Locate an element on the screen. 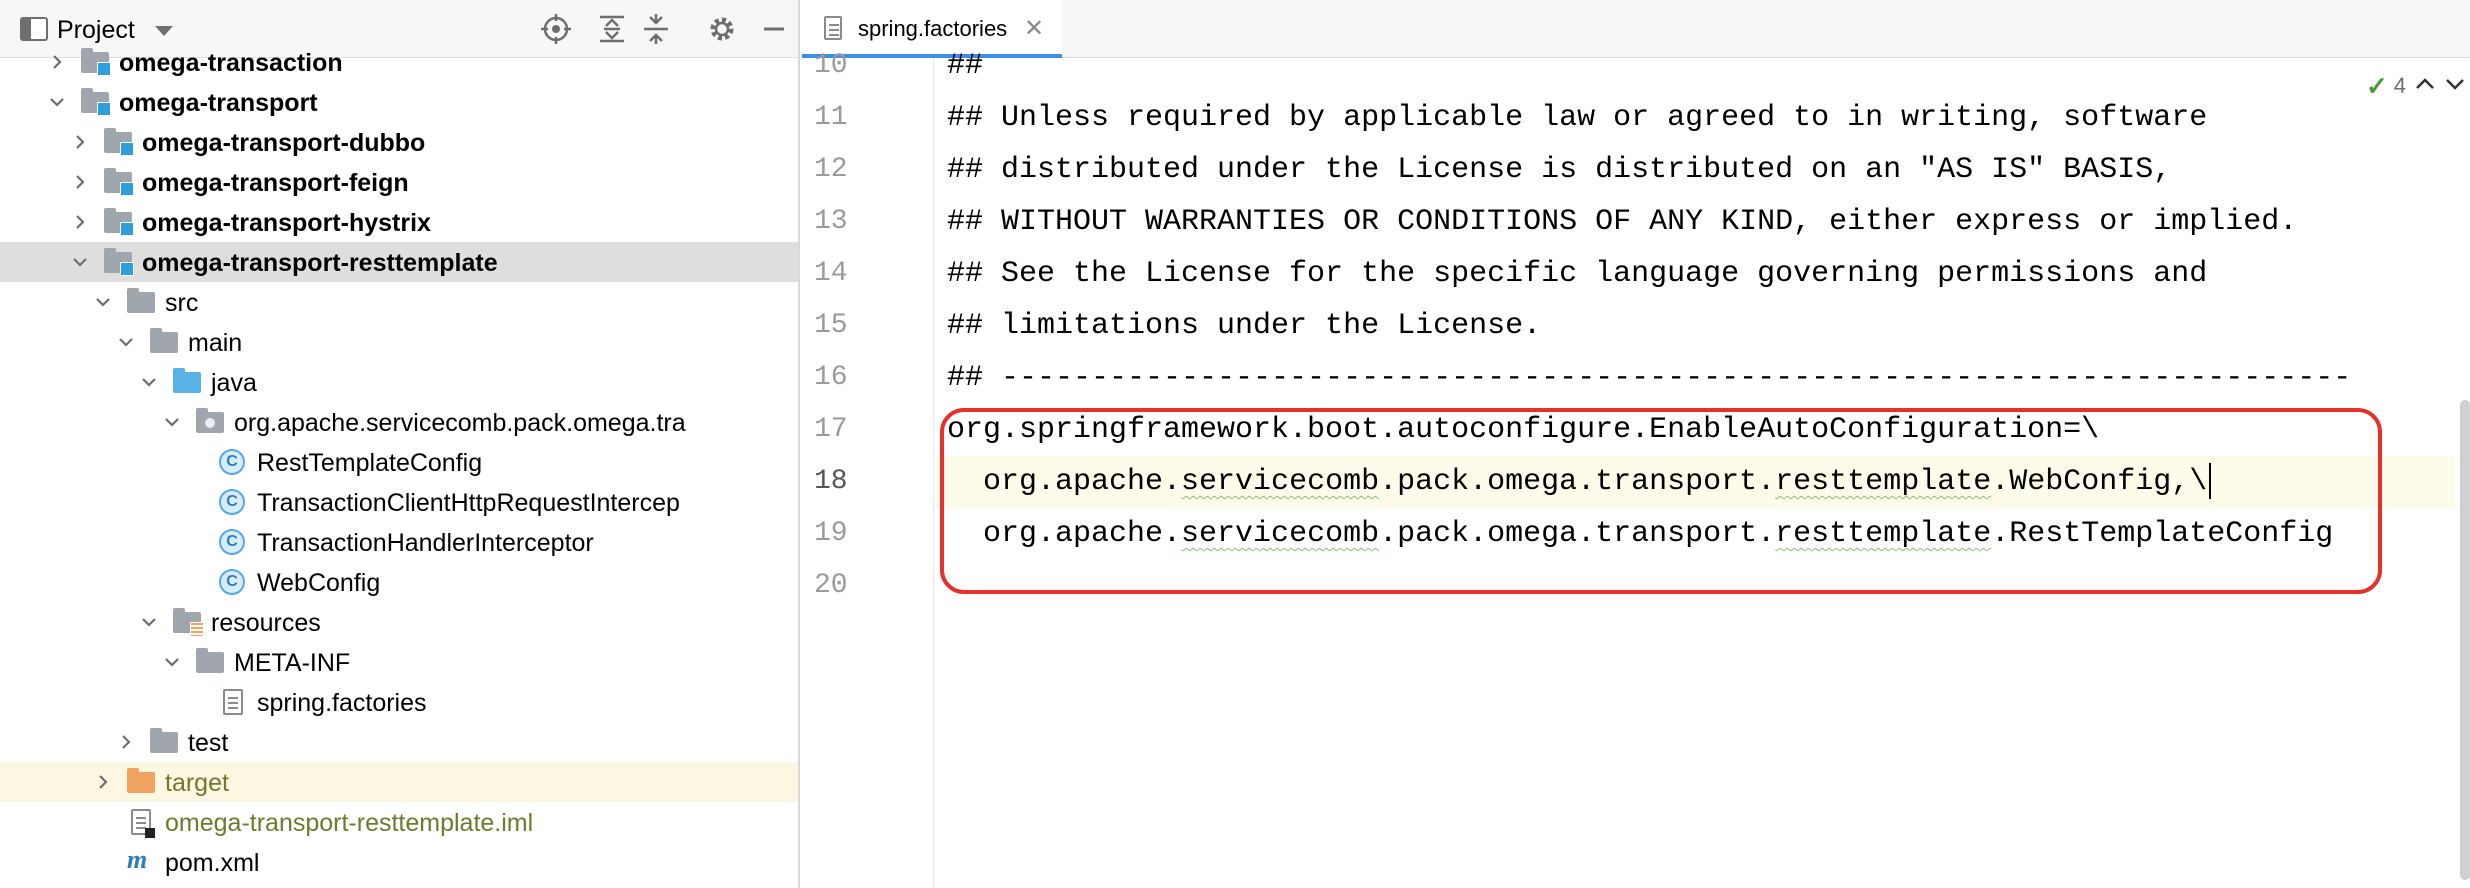  expand-all-icon is located at coordinates (612, 29).